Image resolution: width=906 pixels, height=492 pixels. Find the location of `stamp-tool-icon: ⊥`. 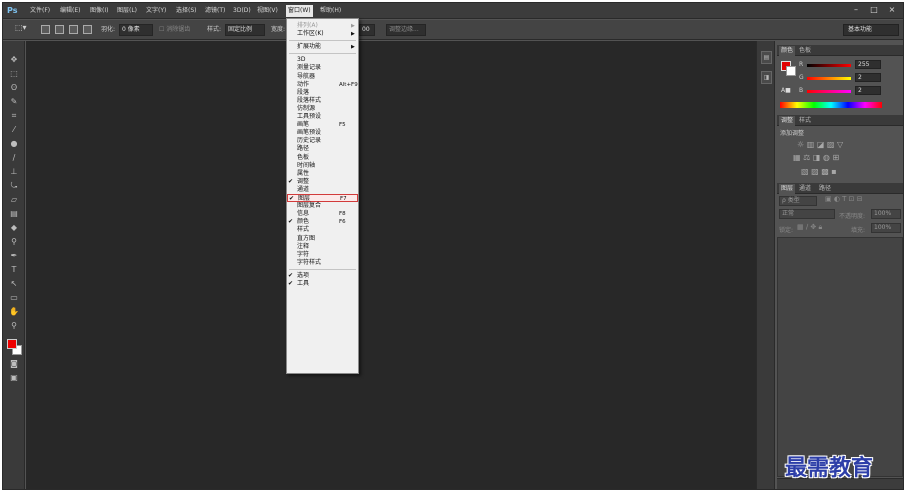

stamp-tool-icon: ⊥ is located at coordinates (14, 172).